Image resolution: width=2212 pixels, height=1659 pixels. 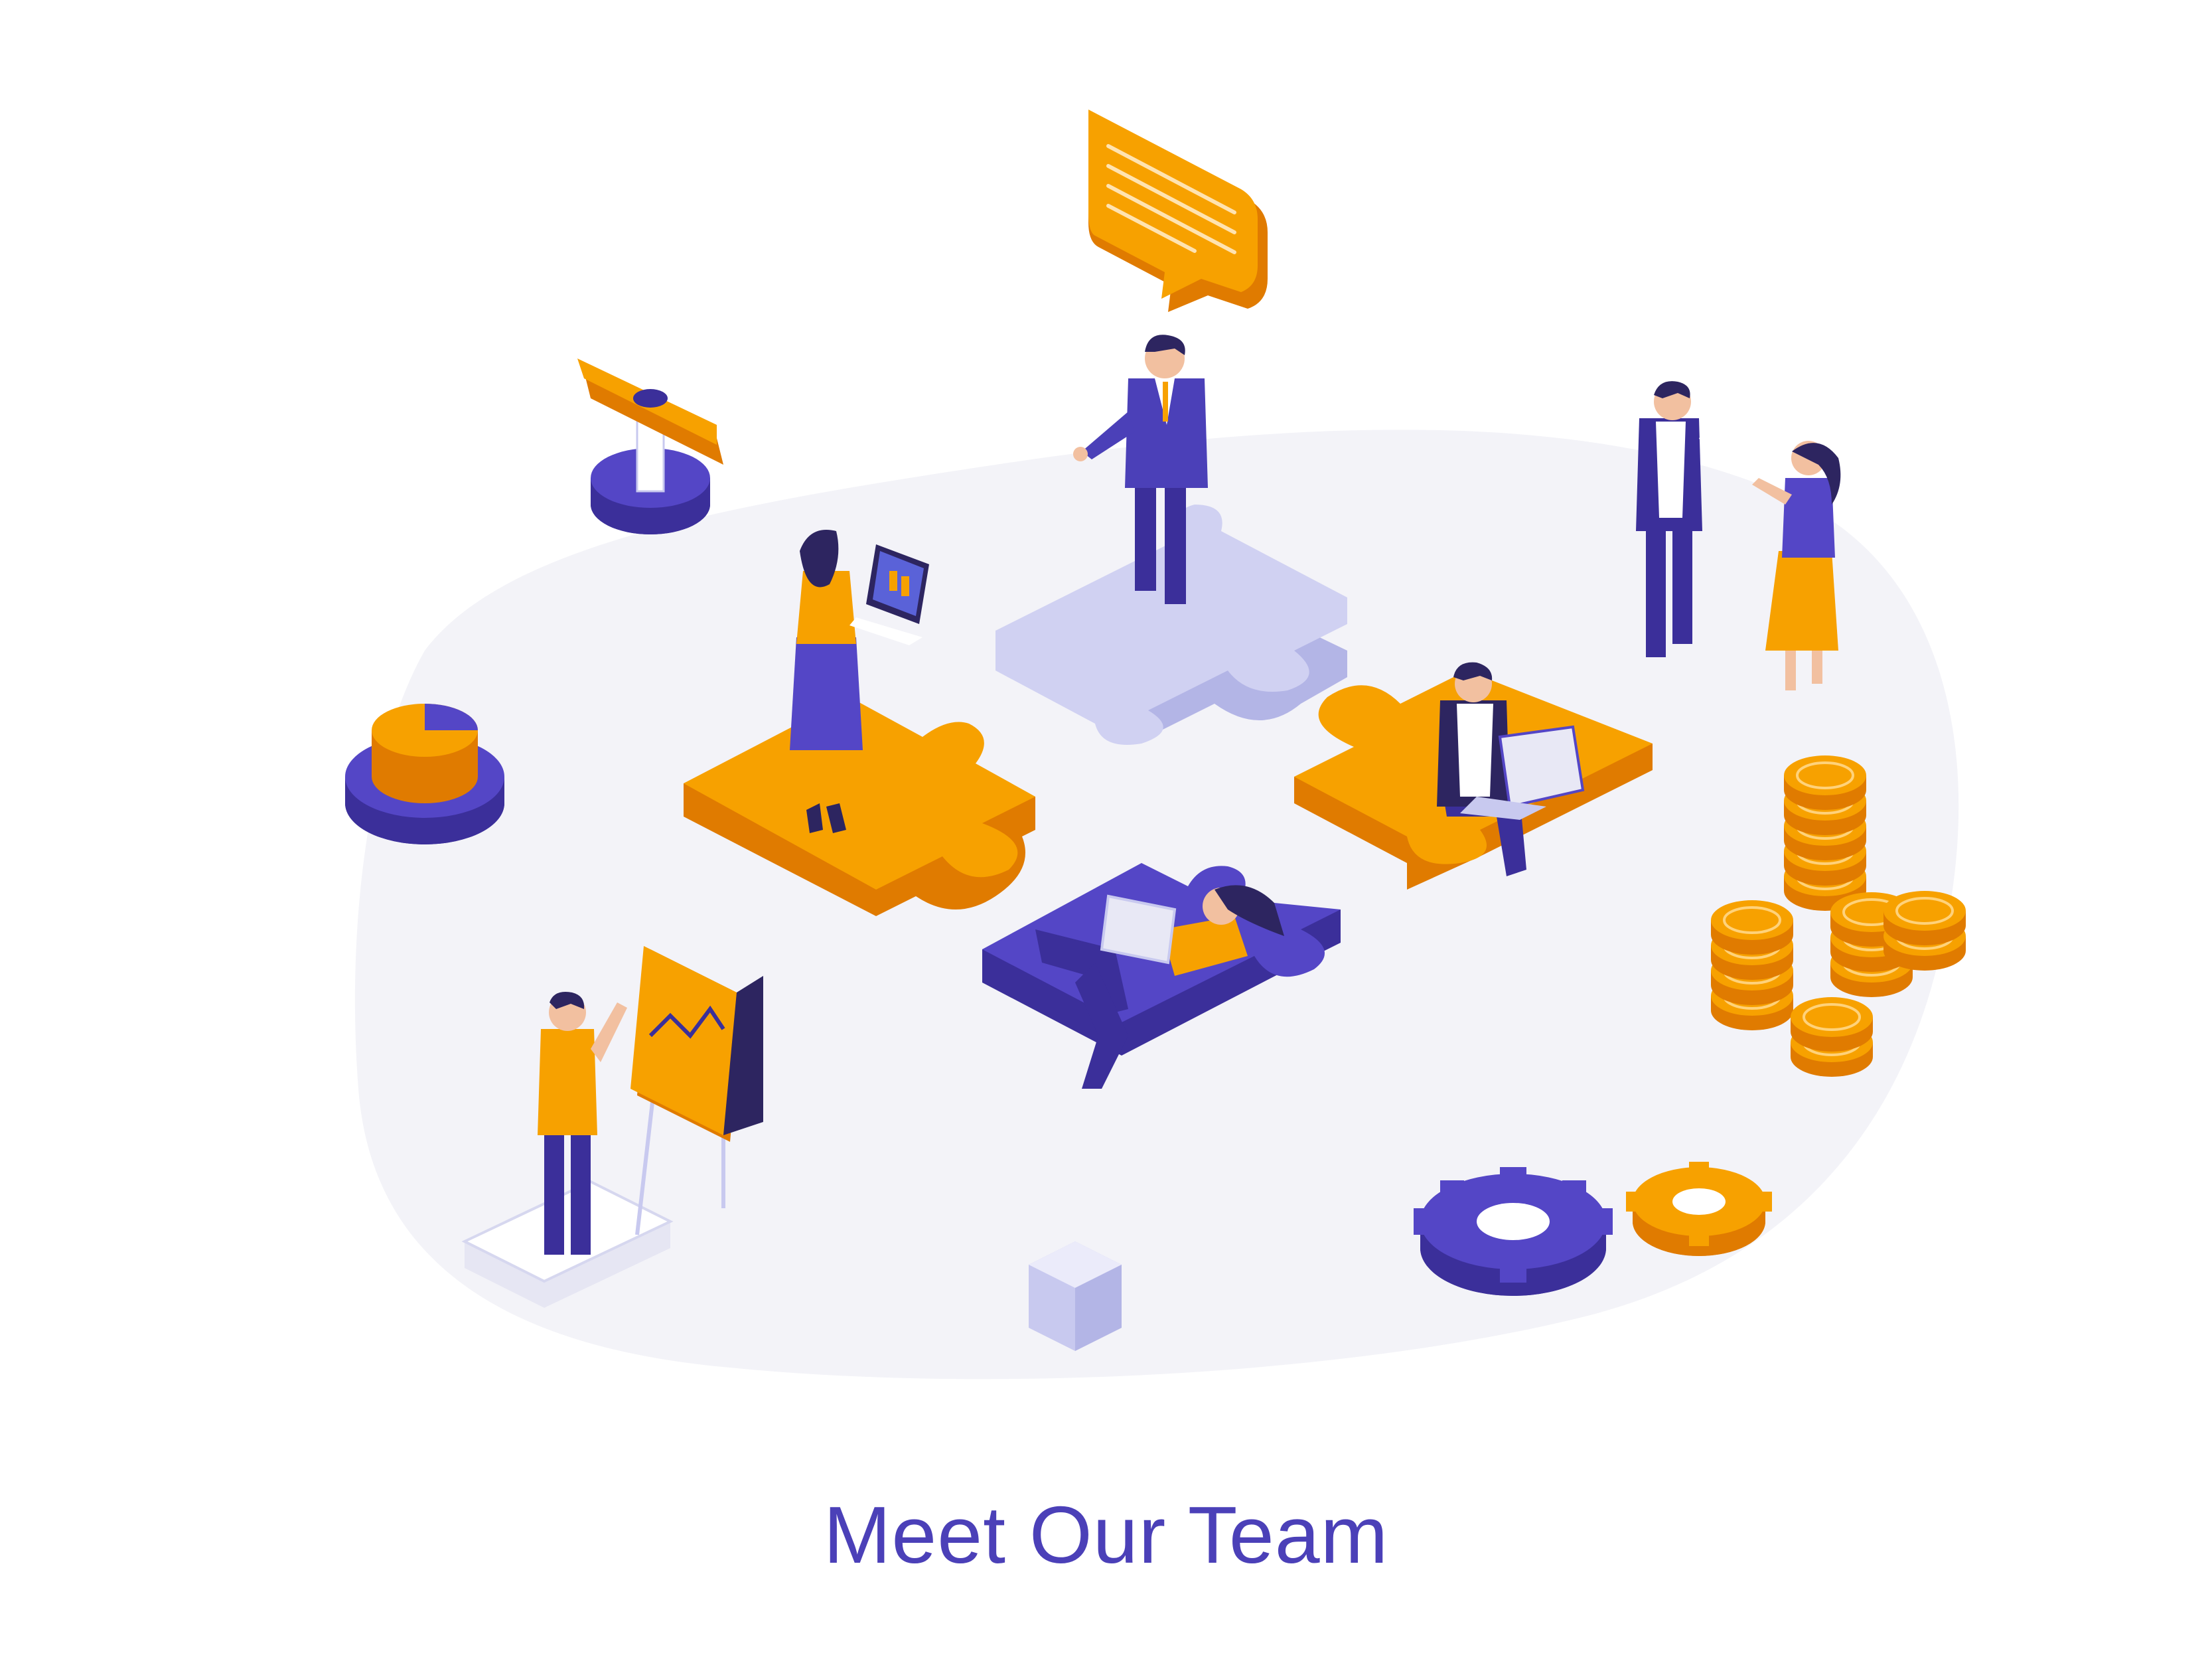 I want to click on cube-icon, so click(x=1075, y=1296).